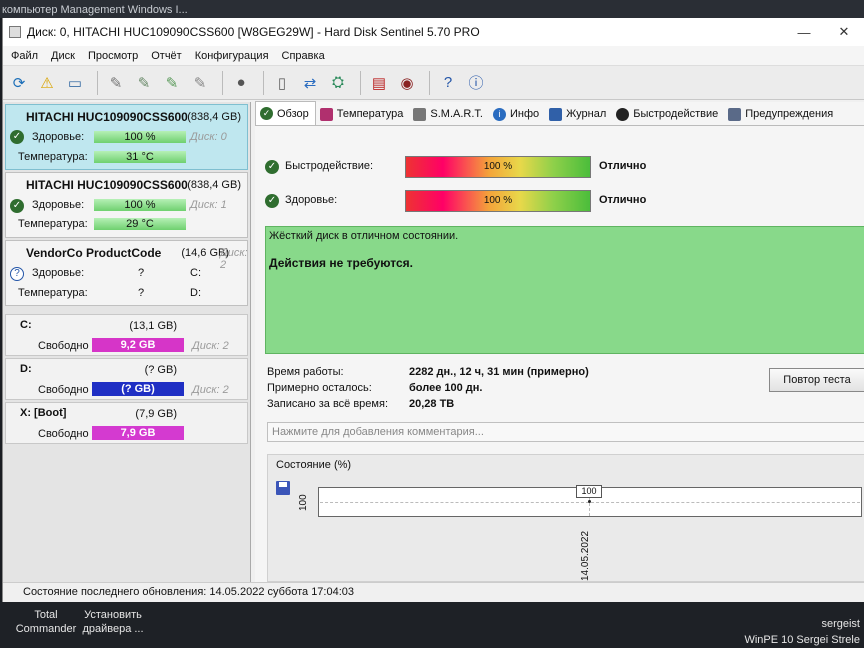 This screenshot has width=864, height=648. Describe the element at coordinates (498, 167) in the screenshot. I see `performance-bar: 100 %` at that location.